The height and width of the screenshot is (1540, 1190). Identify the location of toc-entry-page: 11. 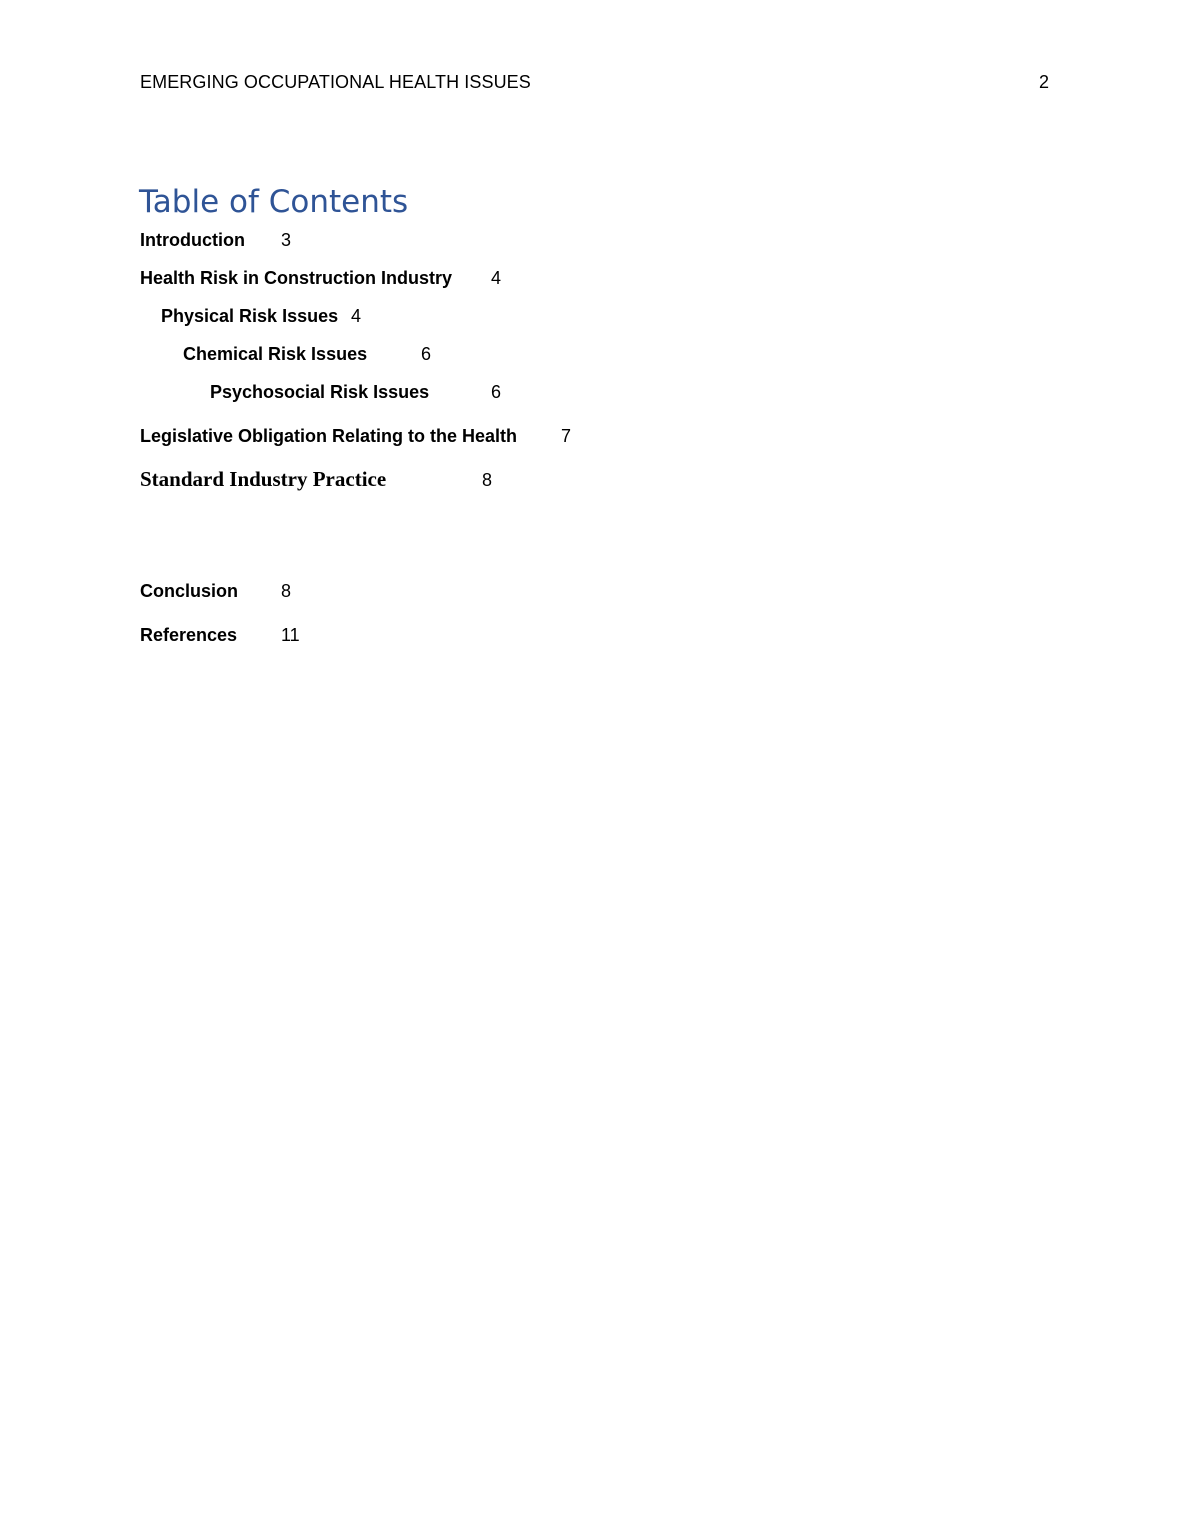
(290, 635).